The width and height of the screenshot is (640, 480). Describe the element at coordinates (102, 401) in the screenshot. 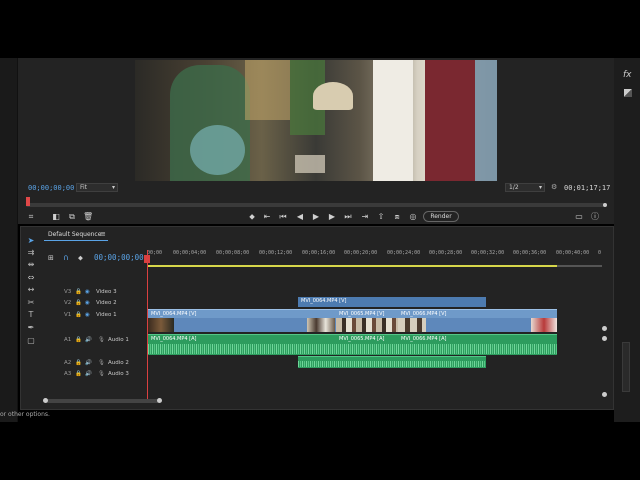

I see `timeline-horizontal-scrollbar` at that location.